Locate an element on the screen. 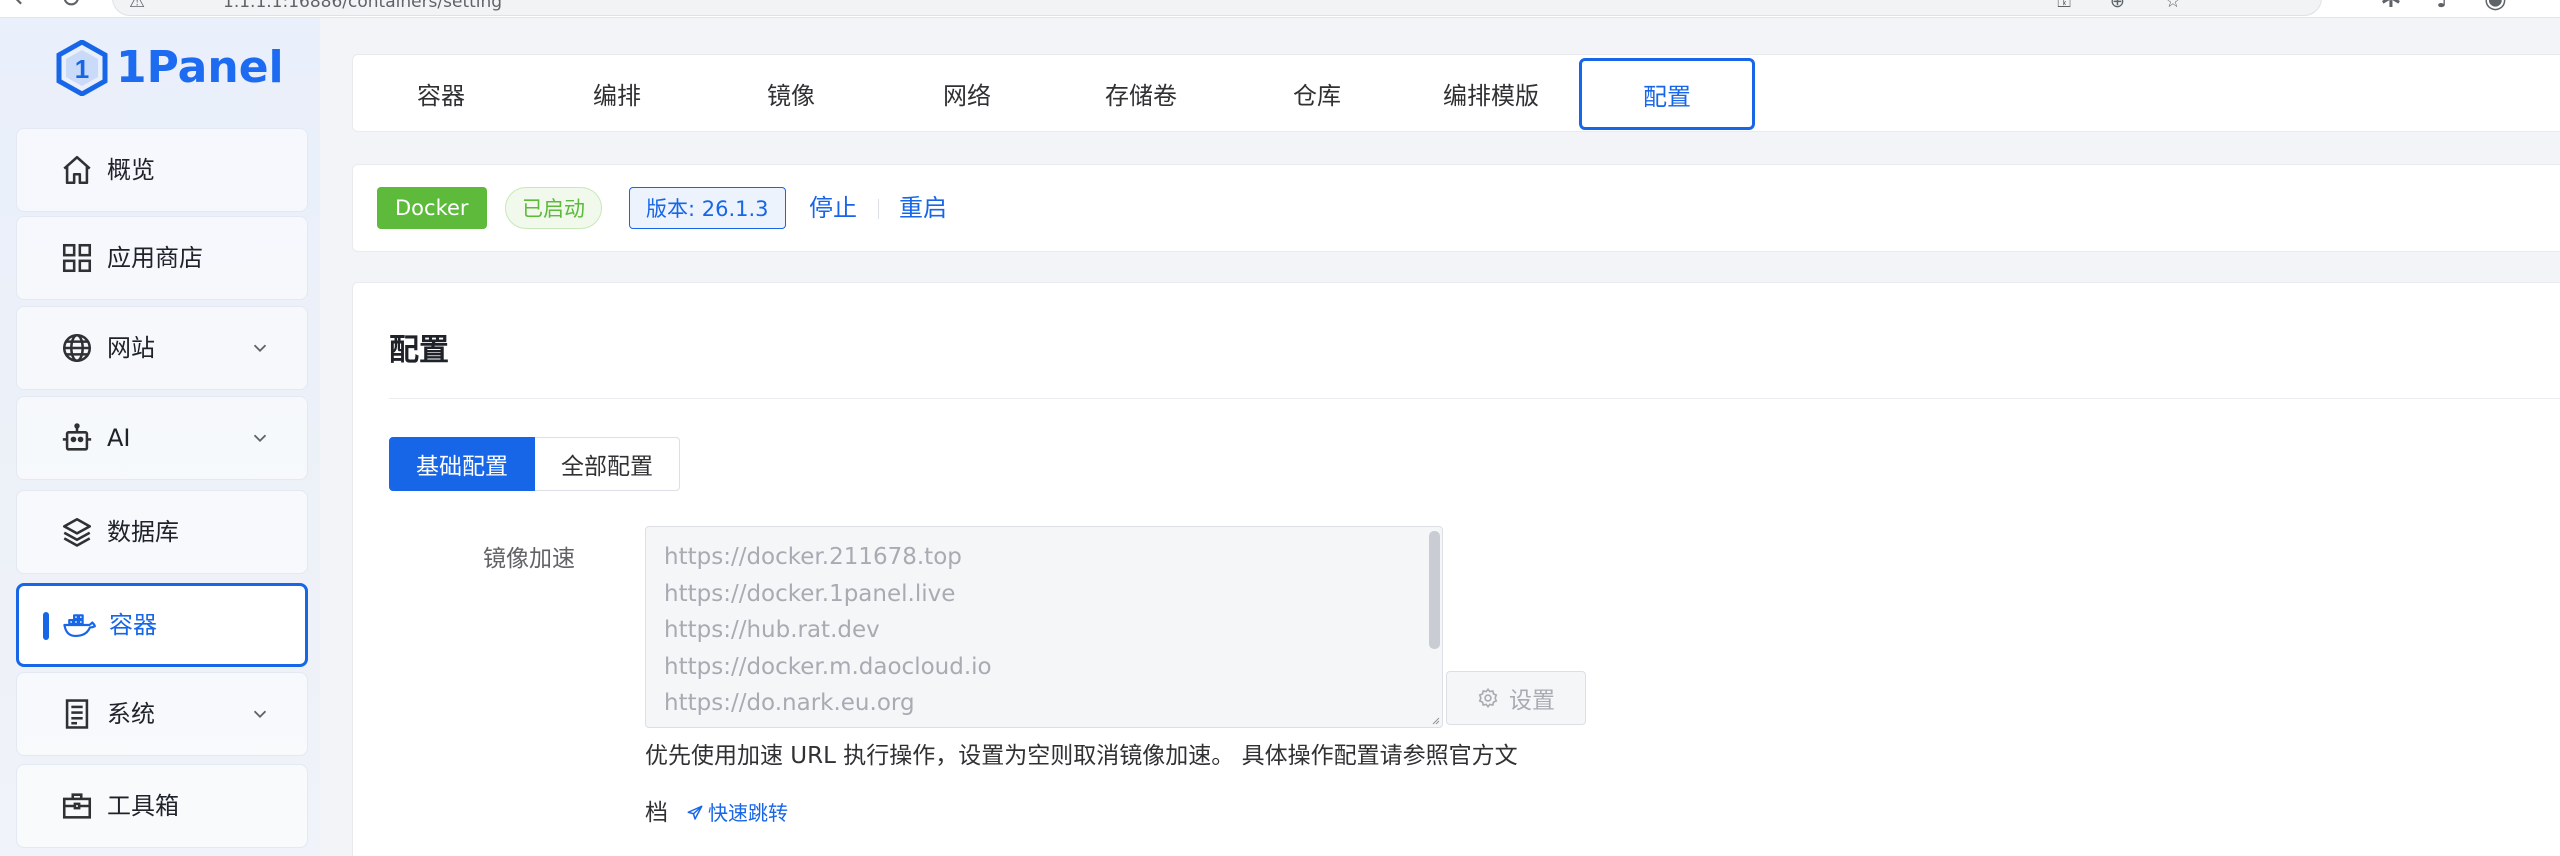  zoom-icon: ⊕ is located at coordinates (2117, 5).